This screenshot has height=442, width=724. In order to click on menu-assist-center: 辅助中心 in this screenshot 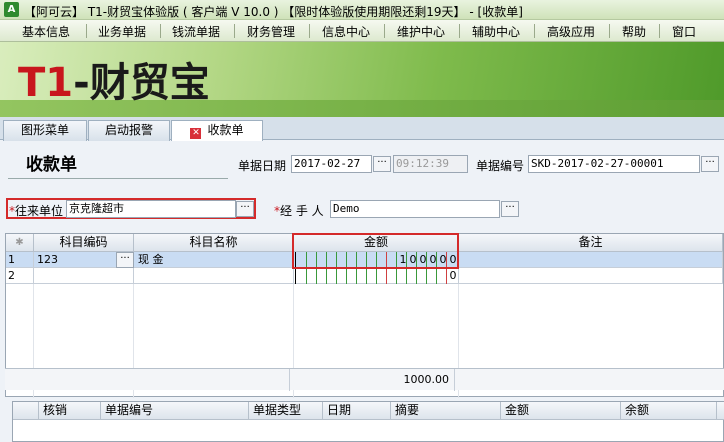, I will do `click(496, 31)`.